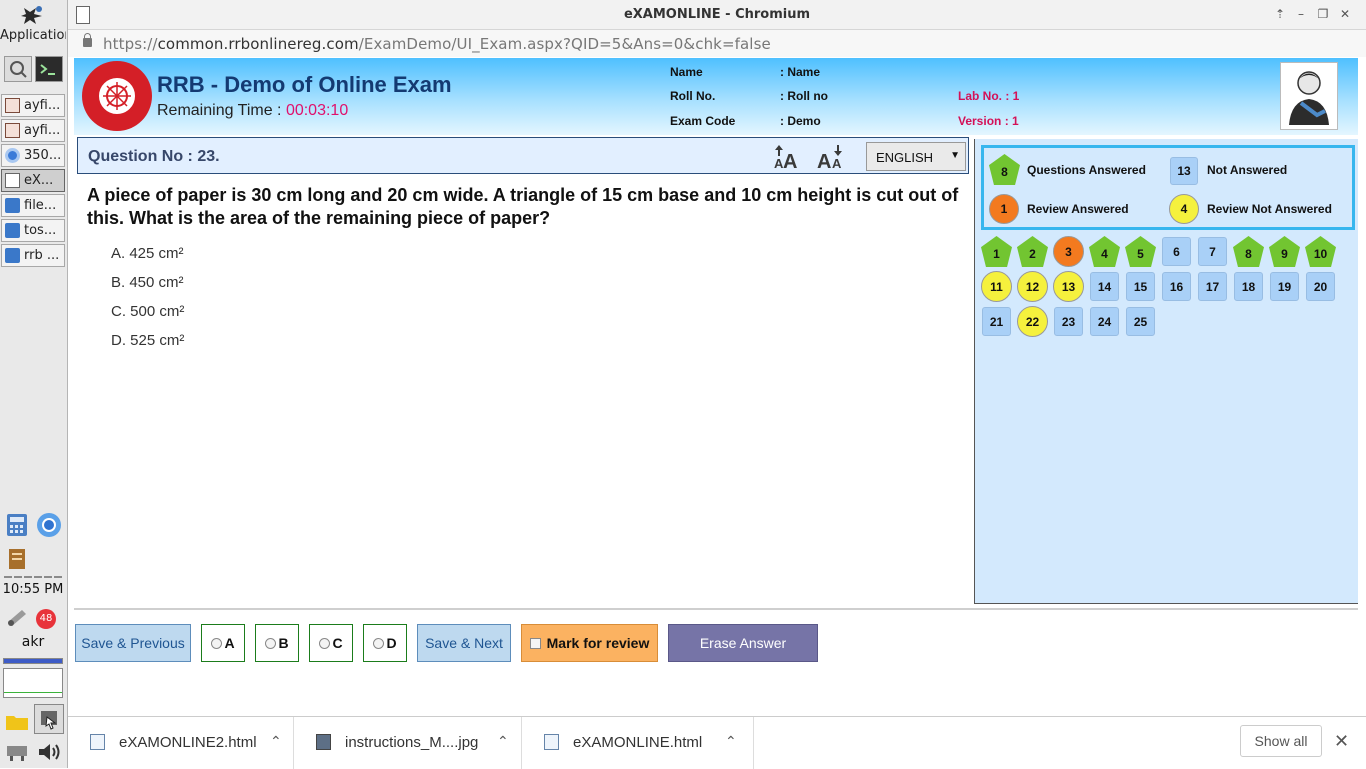 This screenshot has height=769, width=1366. What do you see at coordinates (1068, 286) in the screenshot?
I see `question-palette-button: 13` at bounding box center [1068, 286].